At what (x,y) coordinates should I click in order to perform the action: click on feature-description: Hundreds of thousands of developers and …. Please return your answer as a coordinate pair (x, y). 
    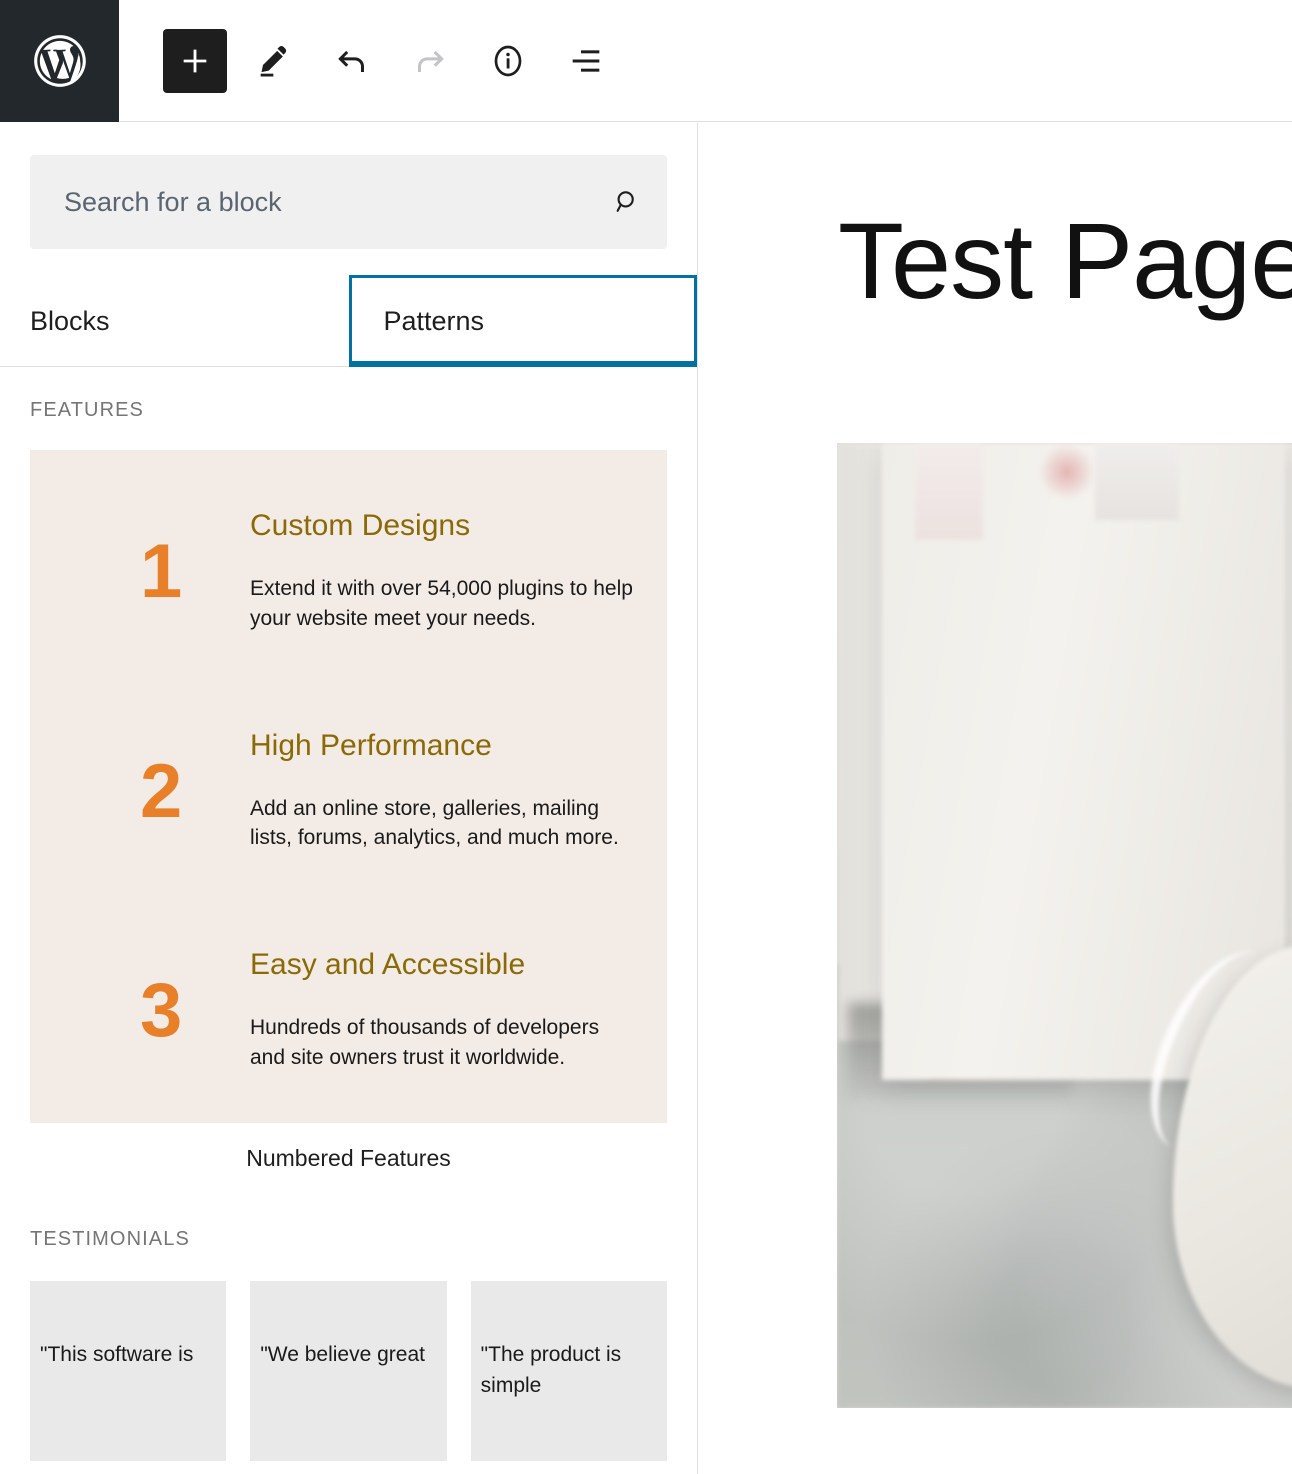
    Looking at the image, I should click on (425, 1043).